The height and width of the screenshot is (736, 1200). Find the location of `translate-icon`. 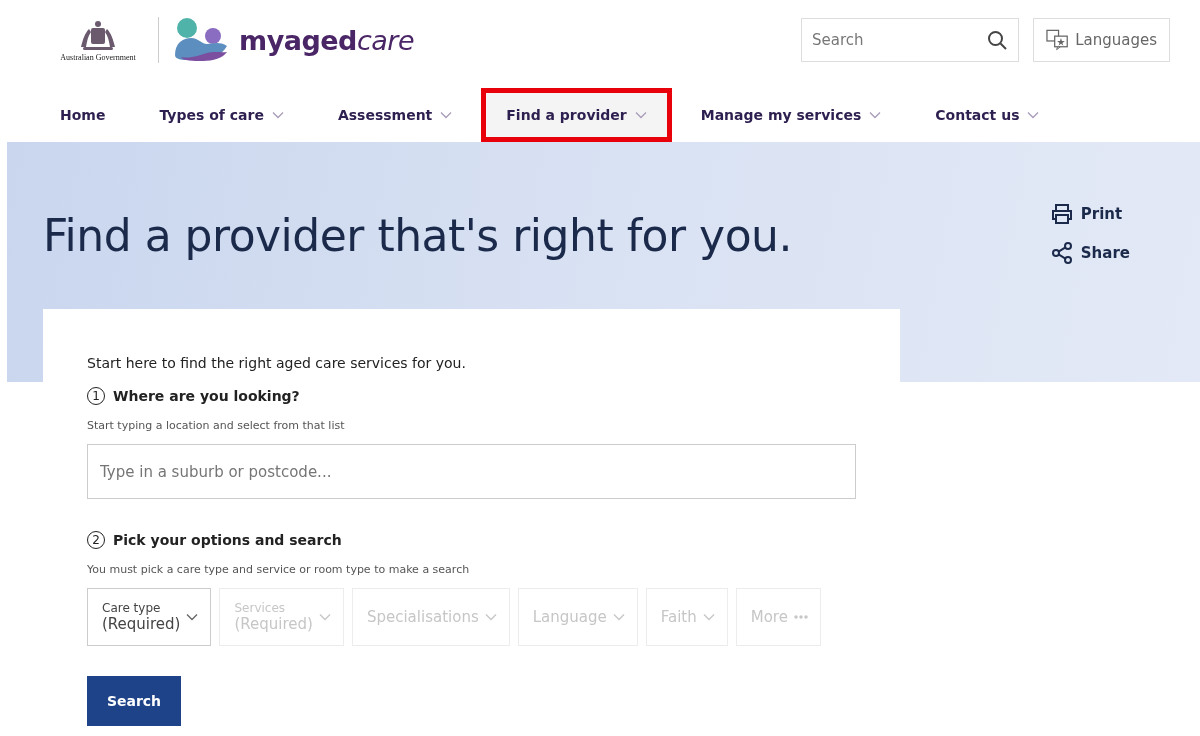

translate-icon is located at coordinates (1058, 40).